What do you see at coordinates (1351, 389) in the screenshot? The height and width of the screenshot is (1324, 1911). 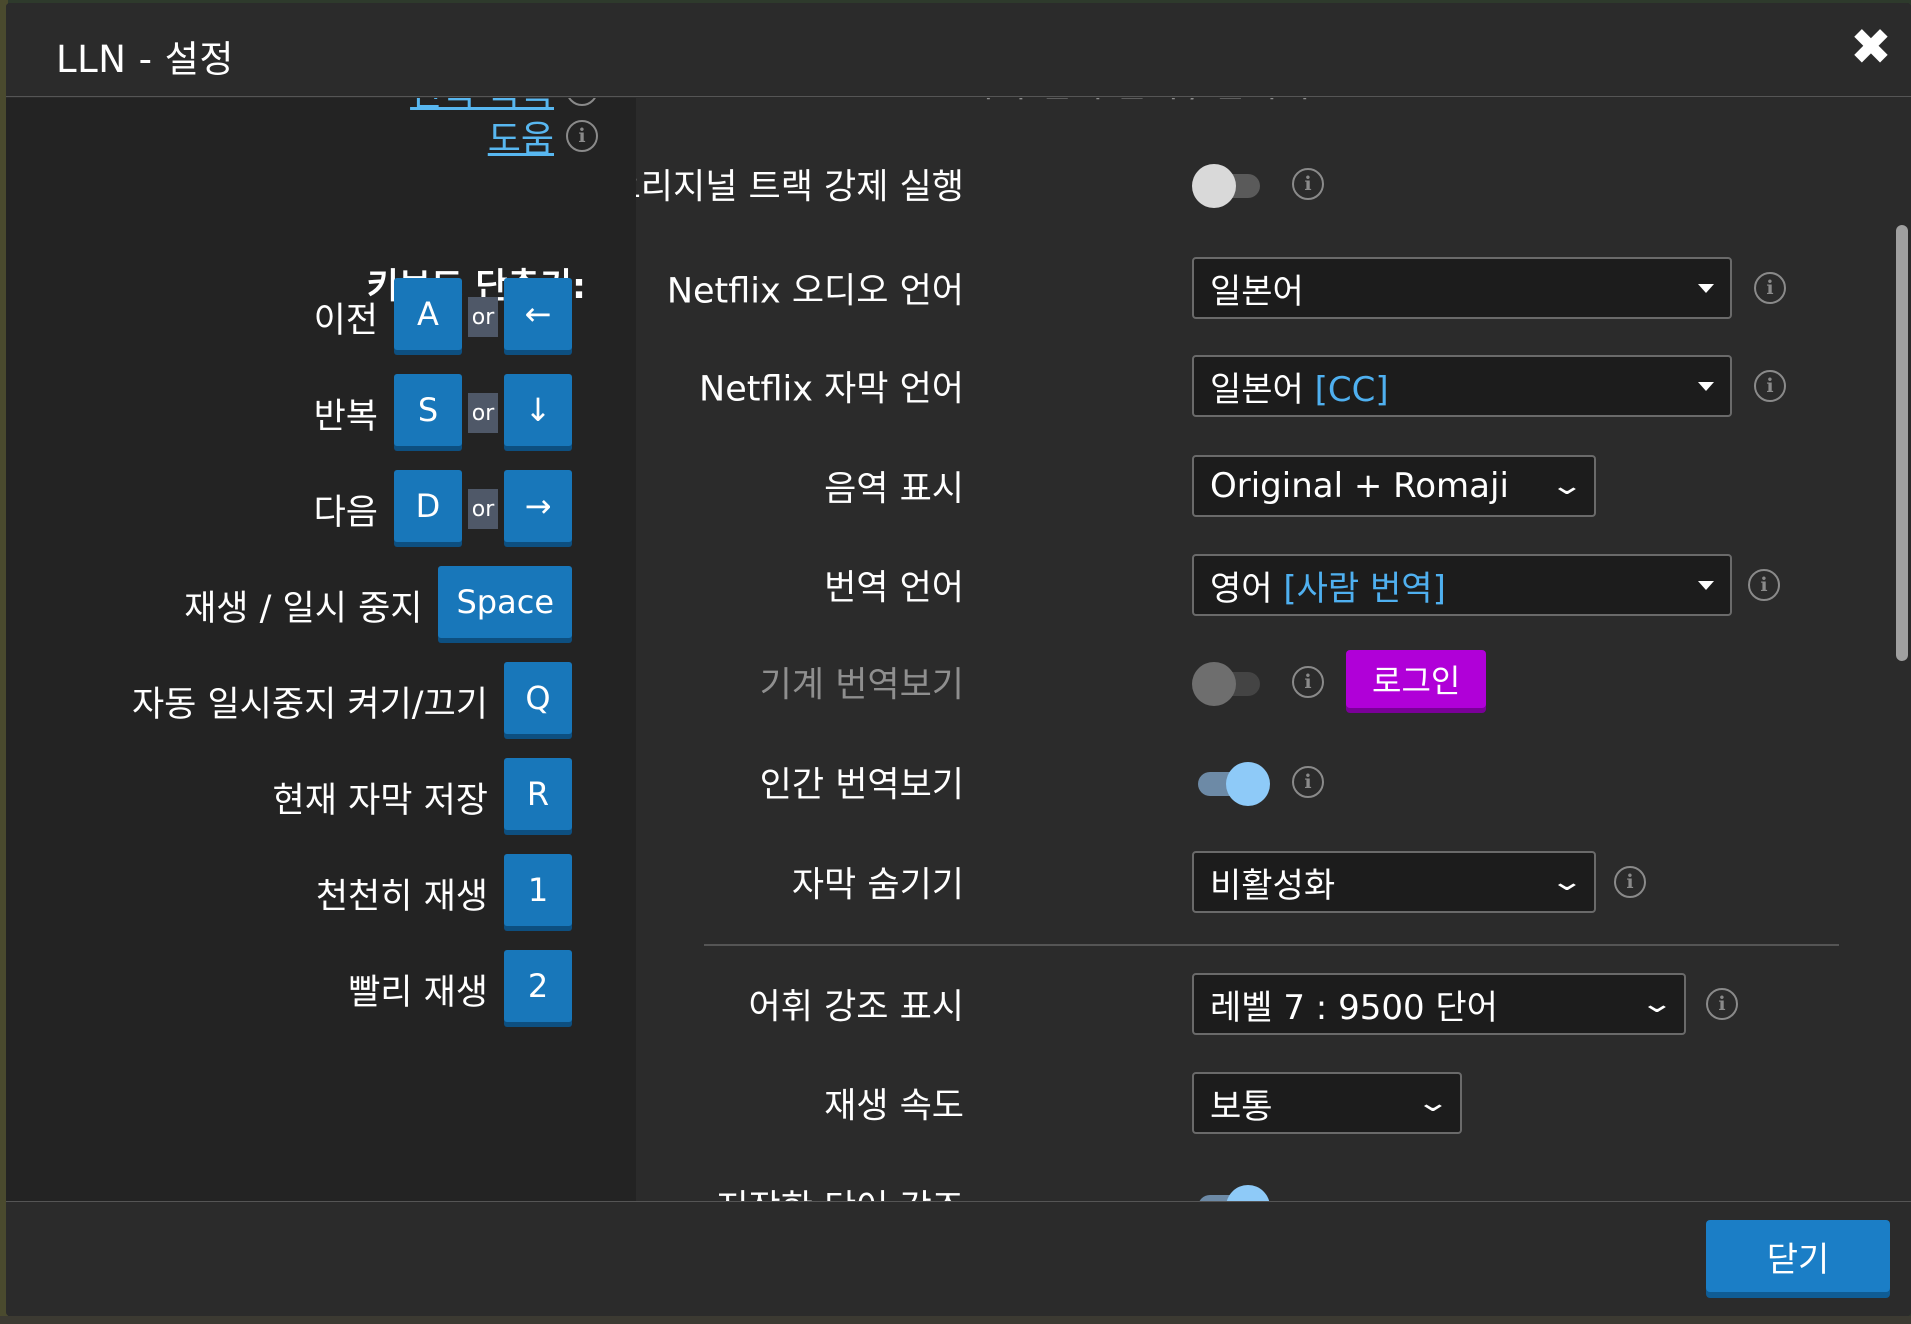 I see `cc-tag: [CC]` at bounding box center [1351, 389].